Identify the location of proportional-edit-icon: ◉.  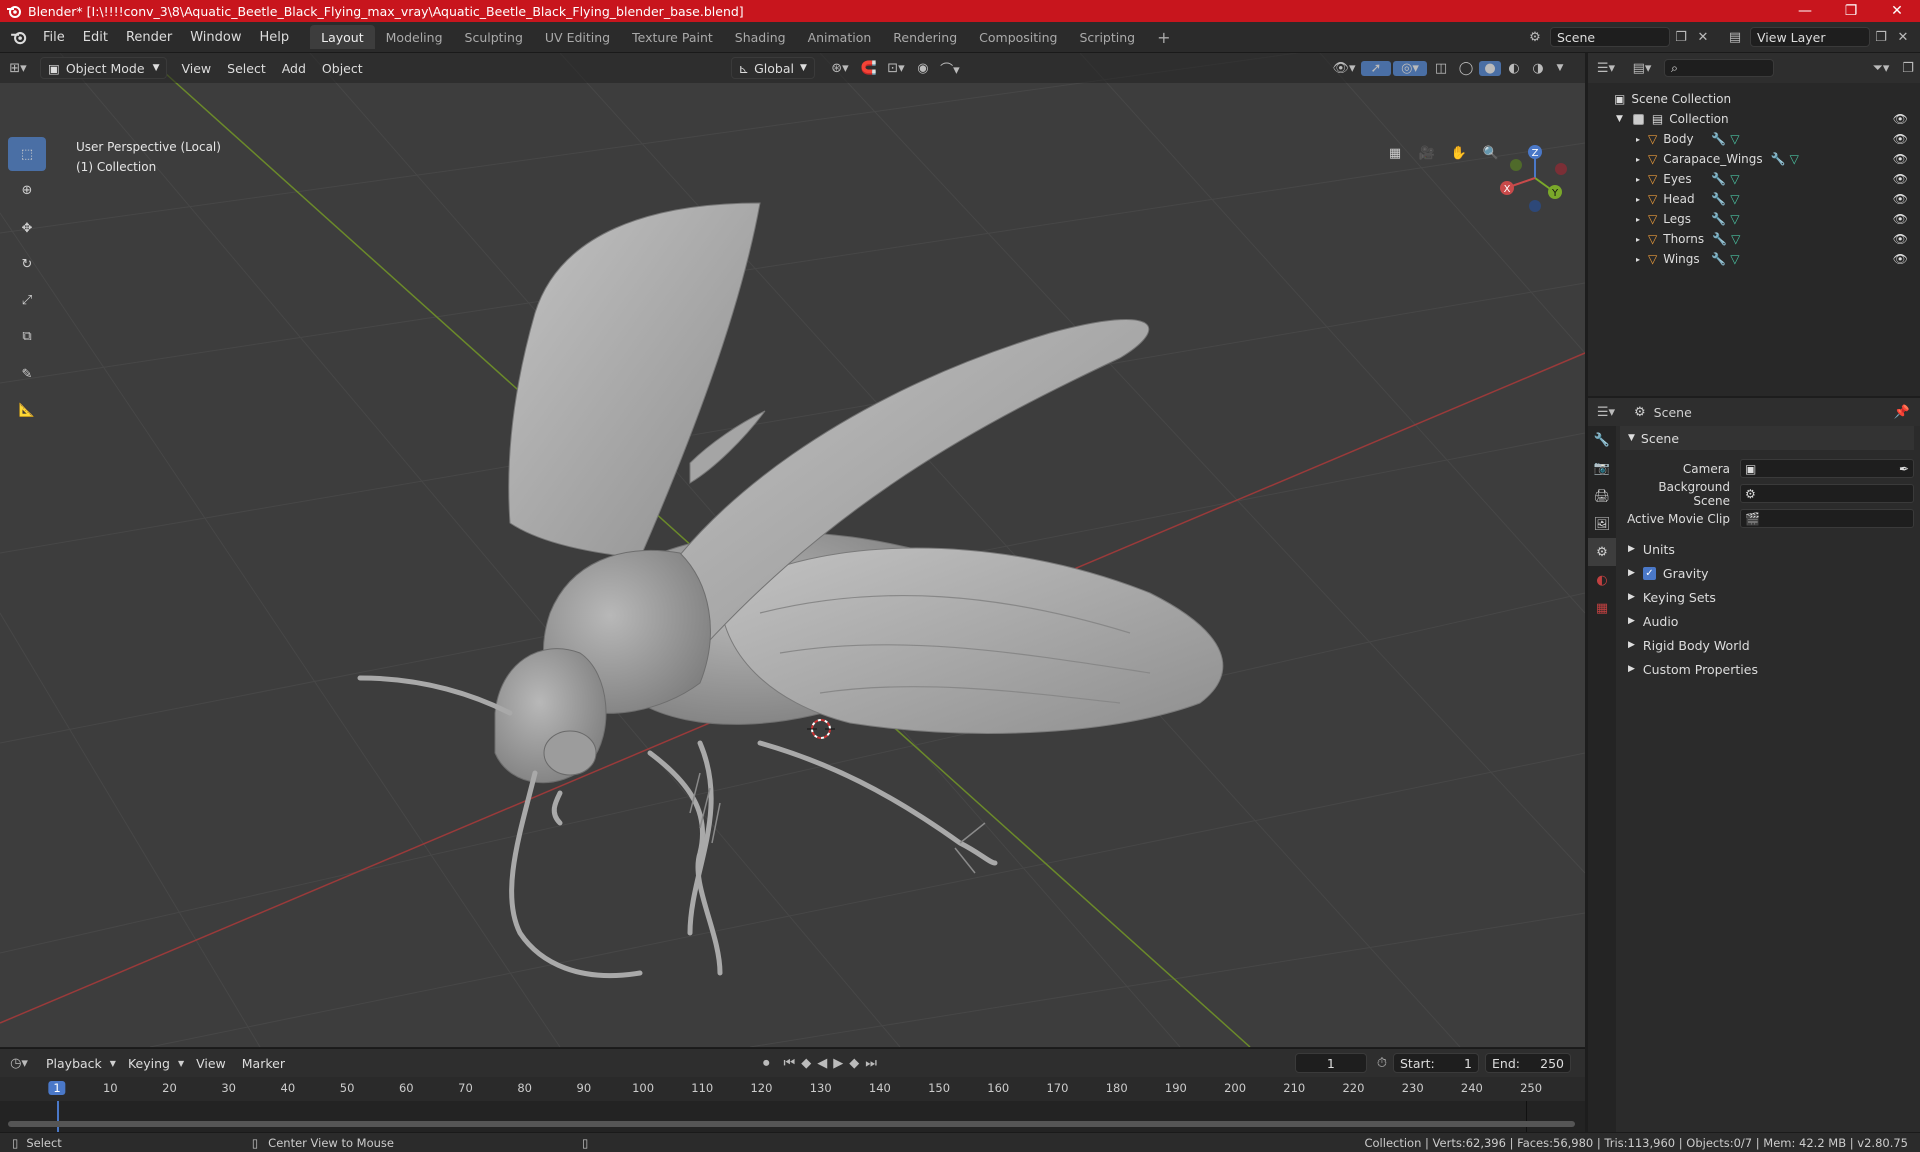
(923, 68).